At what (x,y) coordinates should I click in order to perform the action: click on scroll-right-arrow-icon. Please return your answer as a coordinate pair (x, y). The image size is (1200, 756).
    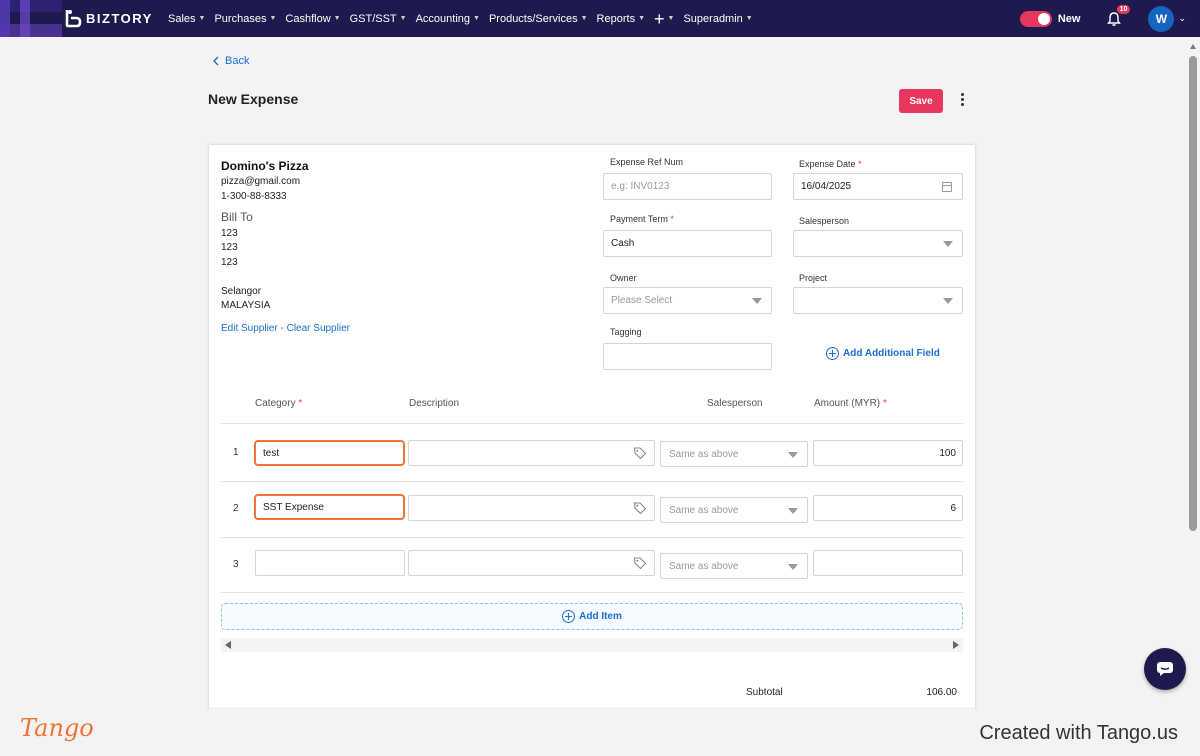
    Looking at the image, I should click on (956, 645).